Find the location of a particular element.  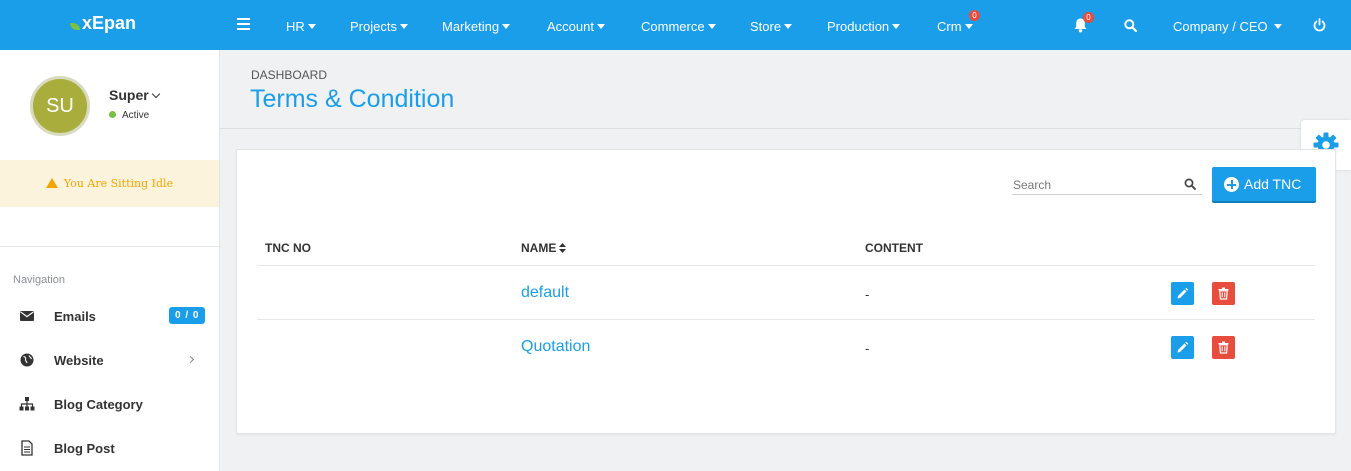

header-divider is located at coordinates (785, 128).